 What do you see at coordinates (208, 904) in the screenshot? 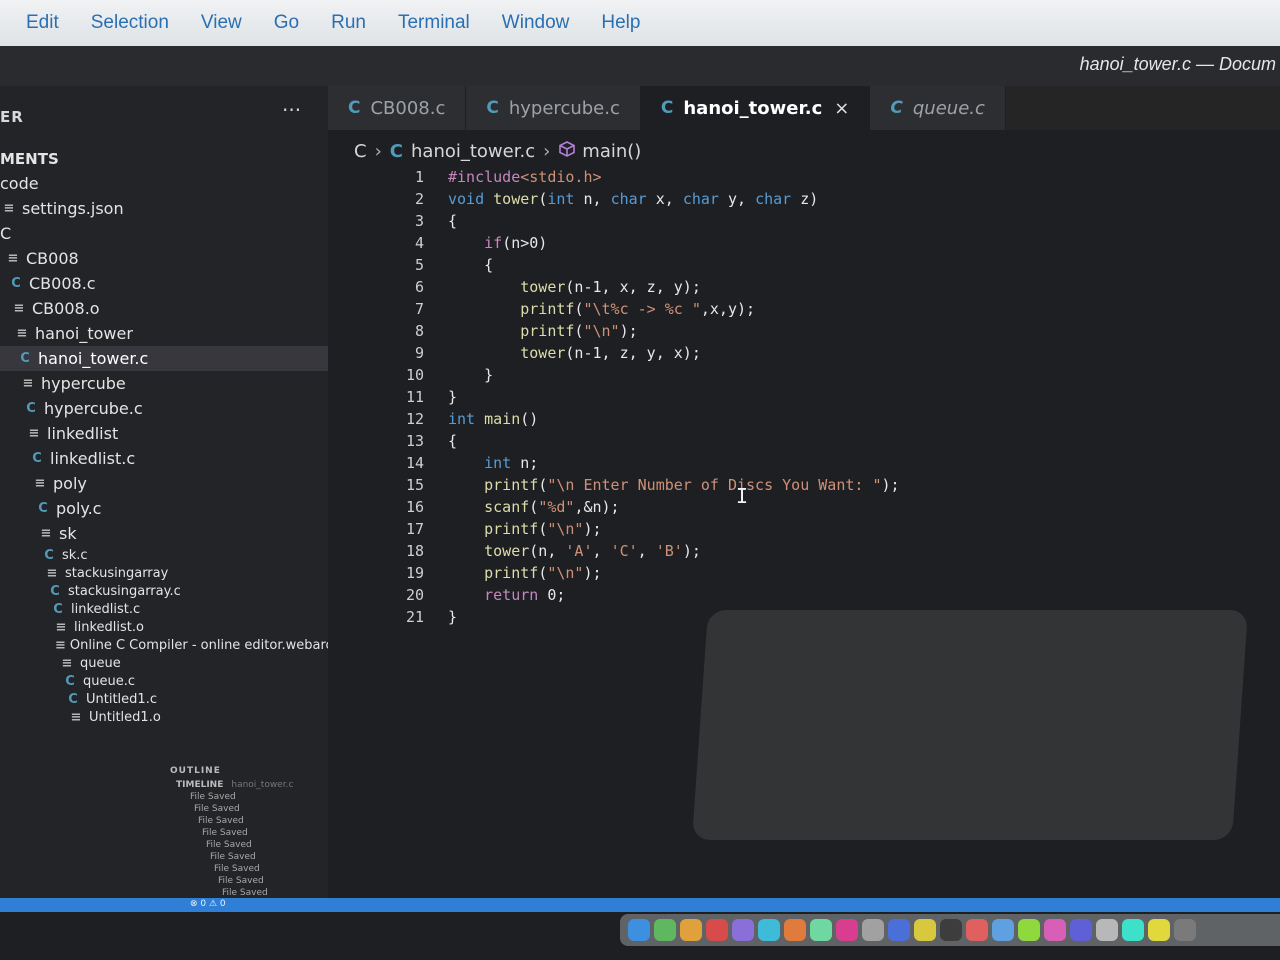
I see `status-remote-icon: ⊗ 0 ⚠ 0` at bounding box center [208, 904].